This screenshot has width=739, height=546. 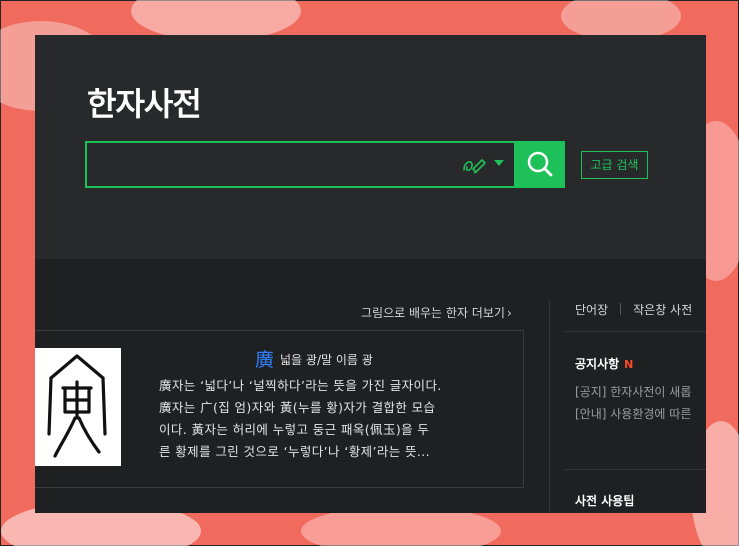 I want to click on notice-title: 공지사항 N, so click(x=604, y=363).